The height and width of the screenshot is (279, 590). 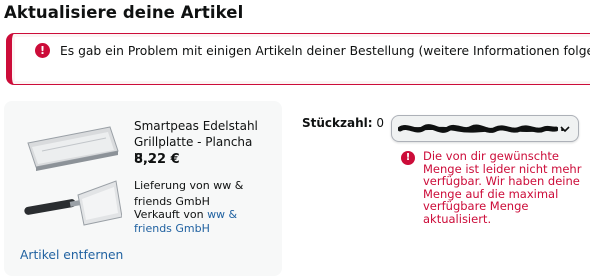 What do you see at coordinates (169, 214) in the screenshot?
I see `seller-prefix: Verkauft von` at bounding box center [169, 214].